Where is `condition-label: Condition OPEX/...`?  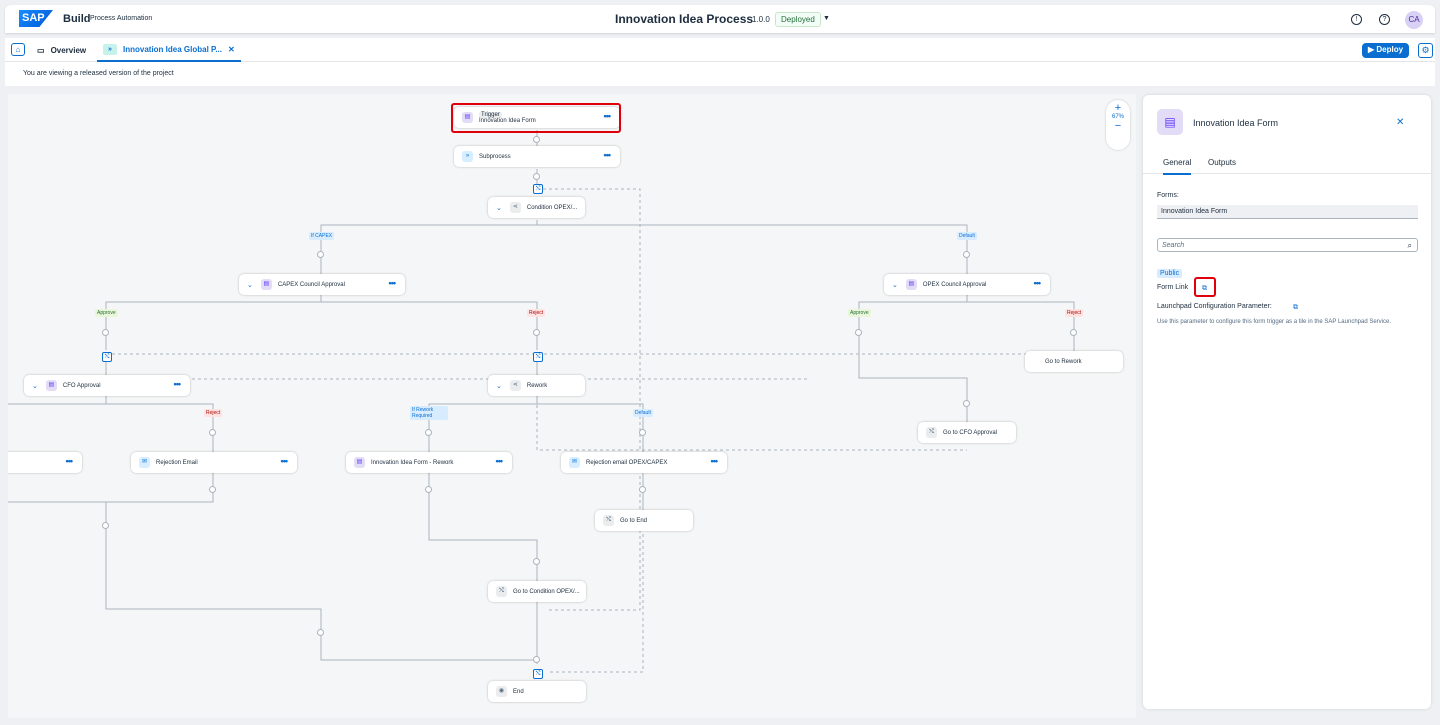 condition-label: Condition OPEX/... is located at coordinates (552, 207).